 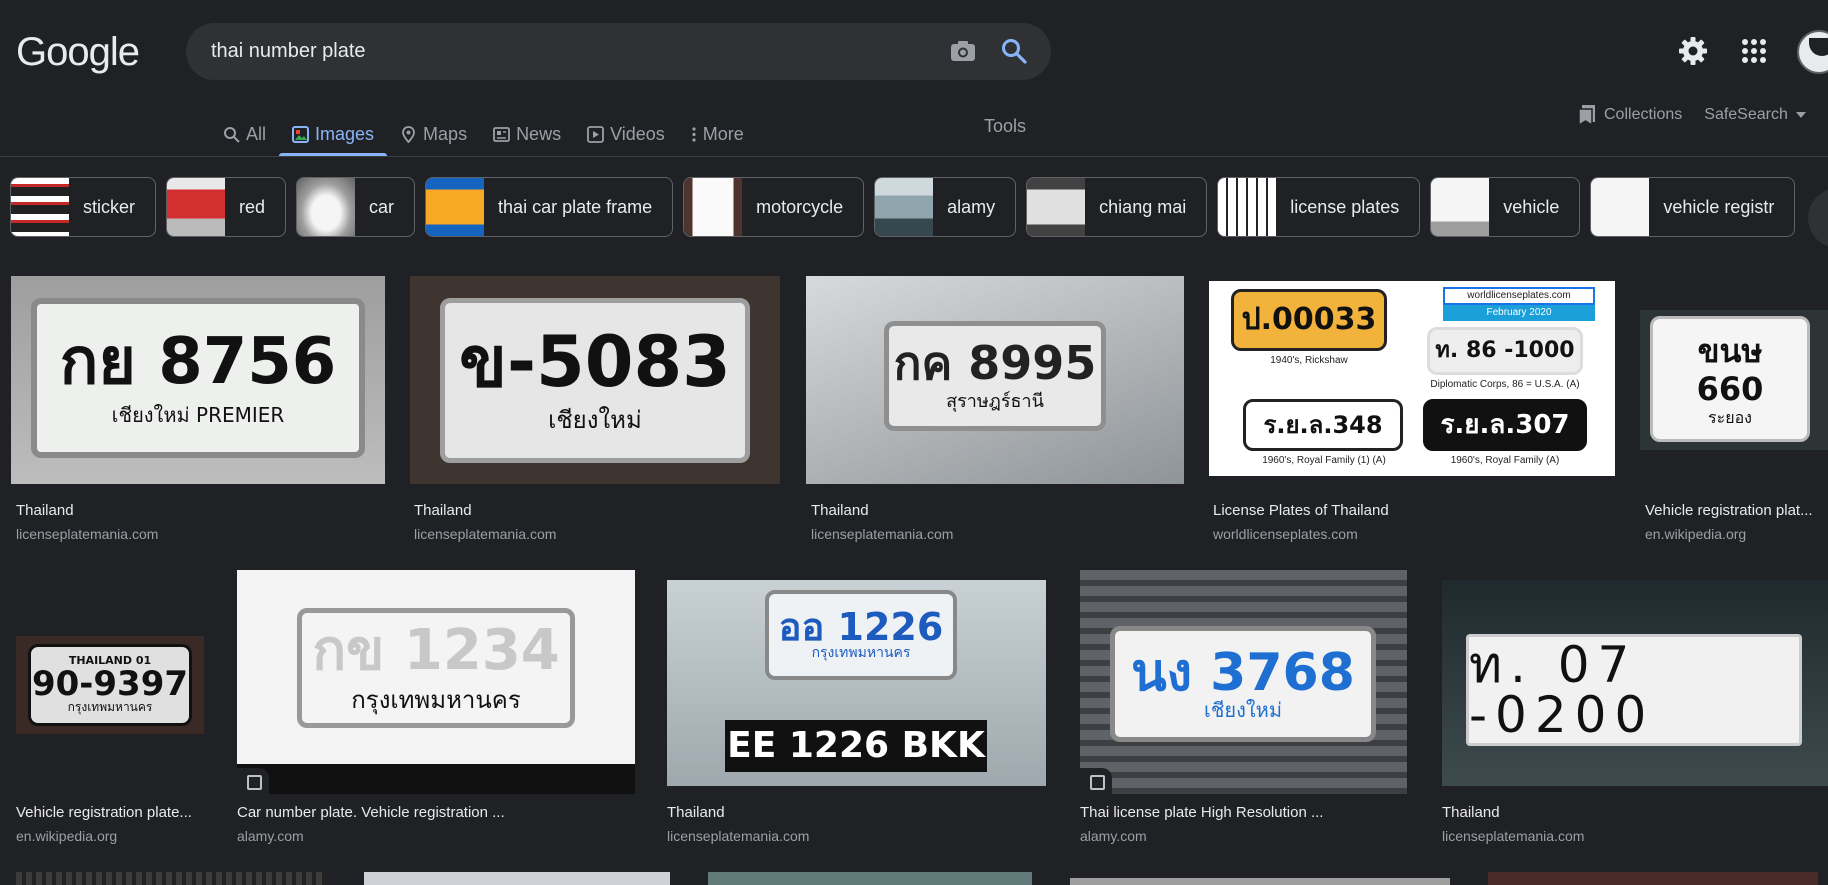 What do you see at coordinates (1754, 51) in the screenshot?
I see `apps-grid-icon` at bounding box center [1754, 51].